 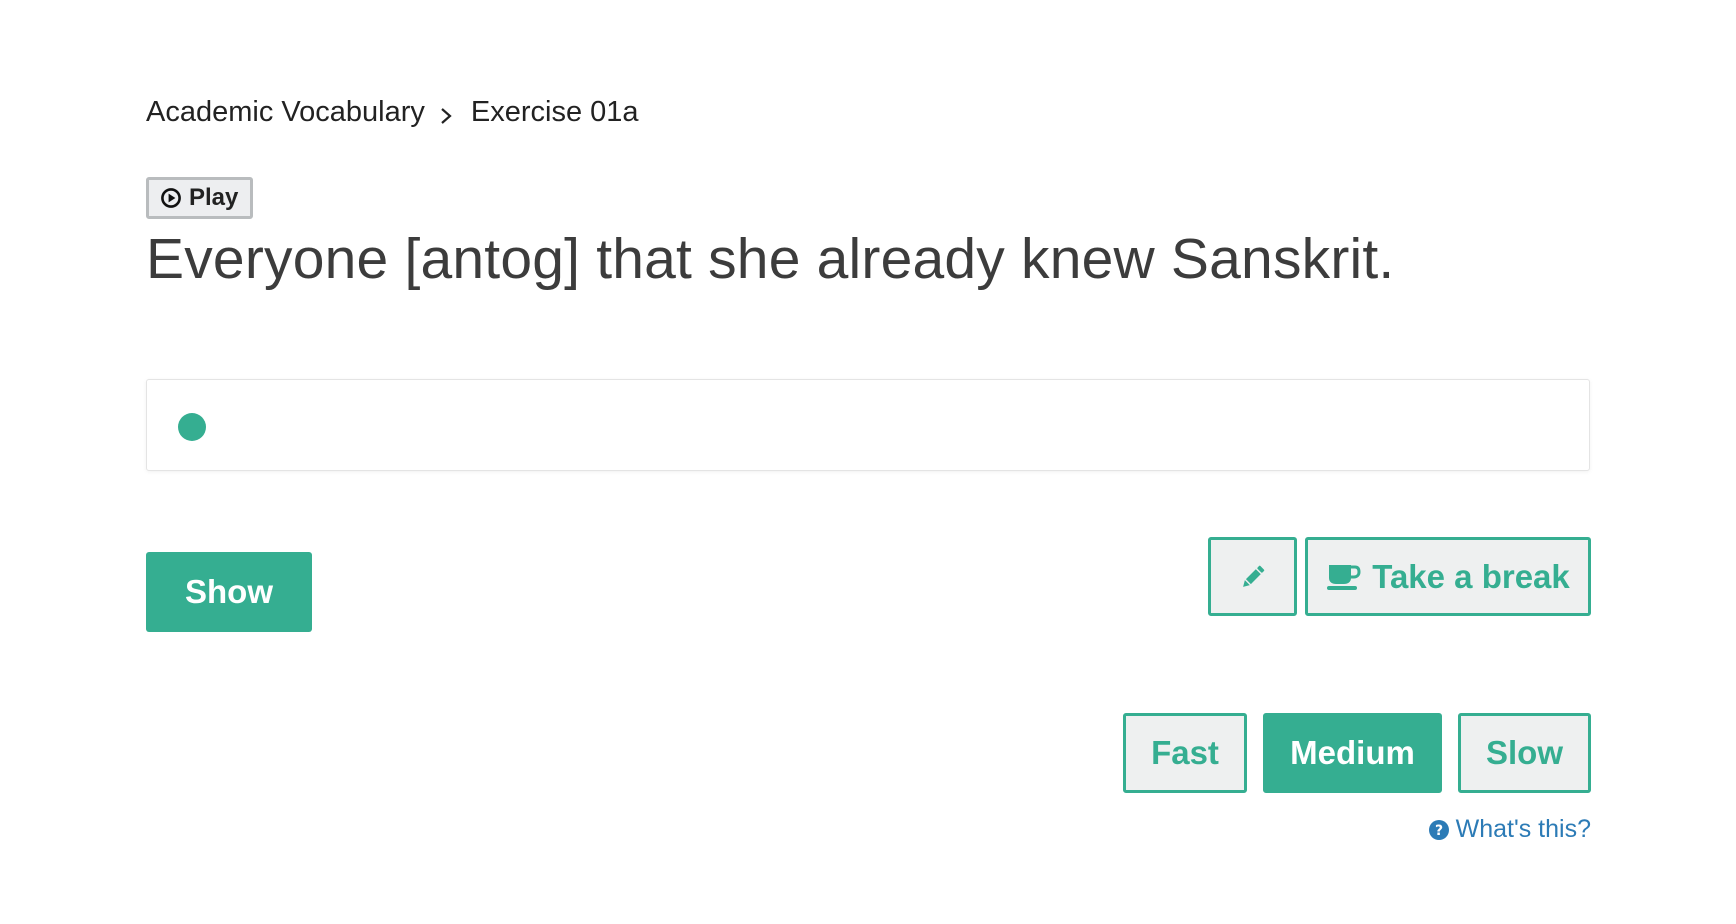 I want to click on speed-fast-button: Fast, so click(x=1185, y=753).